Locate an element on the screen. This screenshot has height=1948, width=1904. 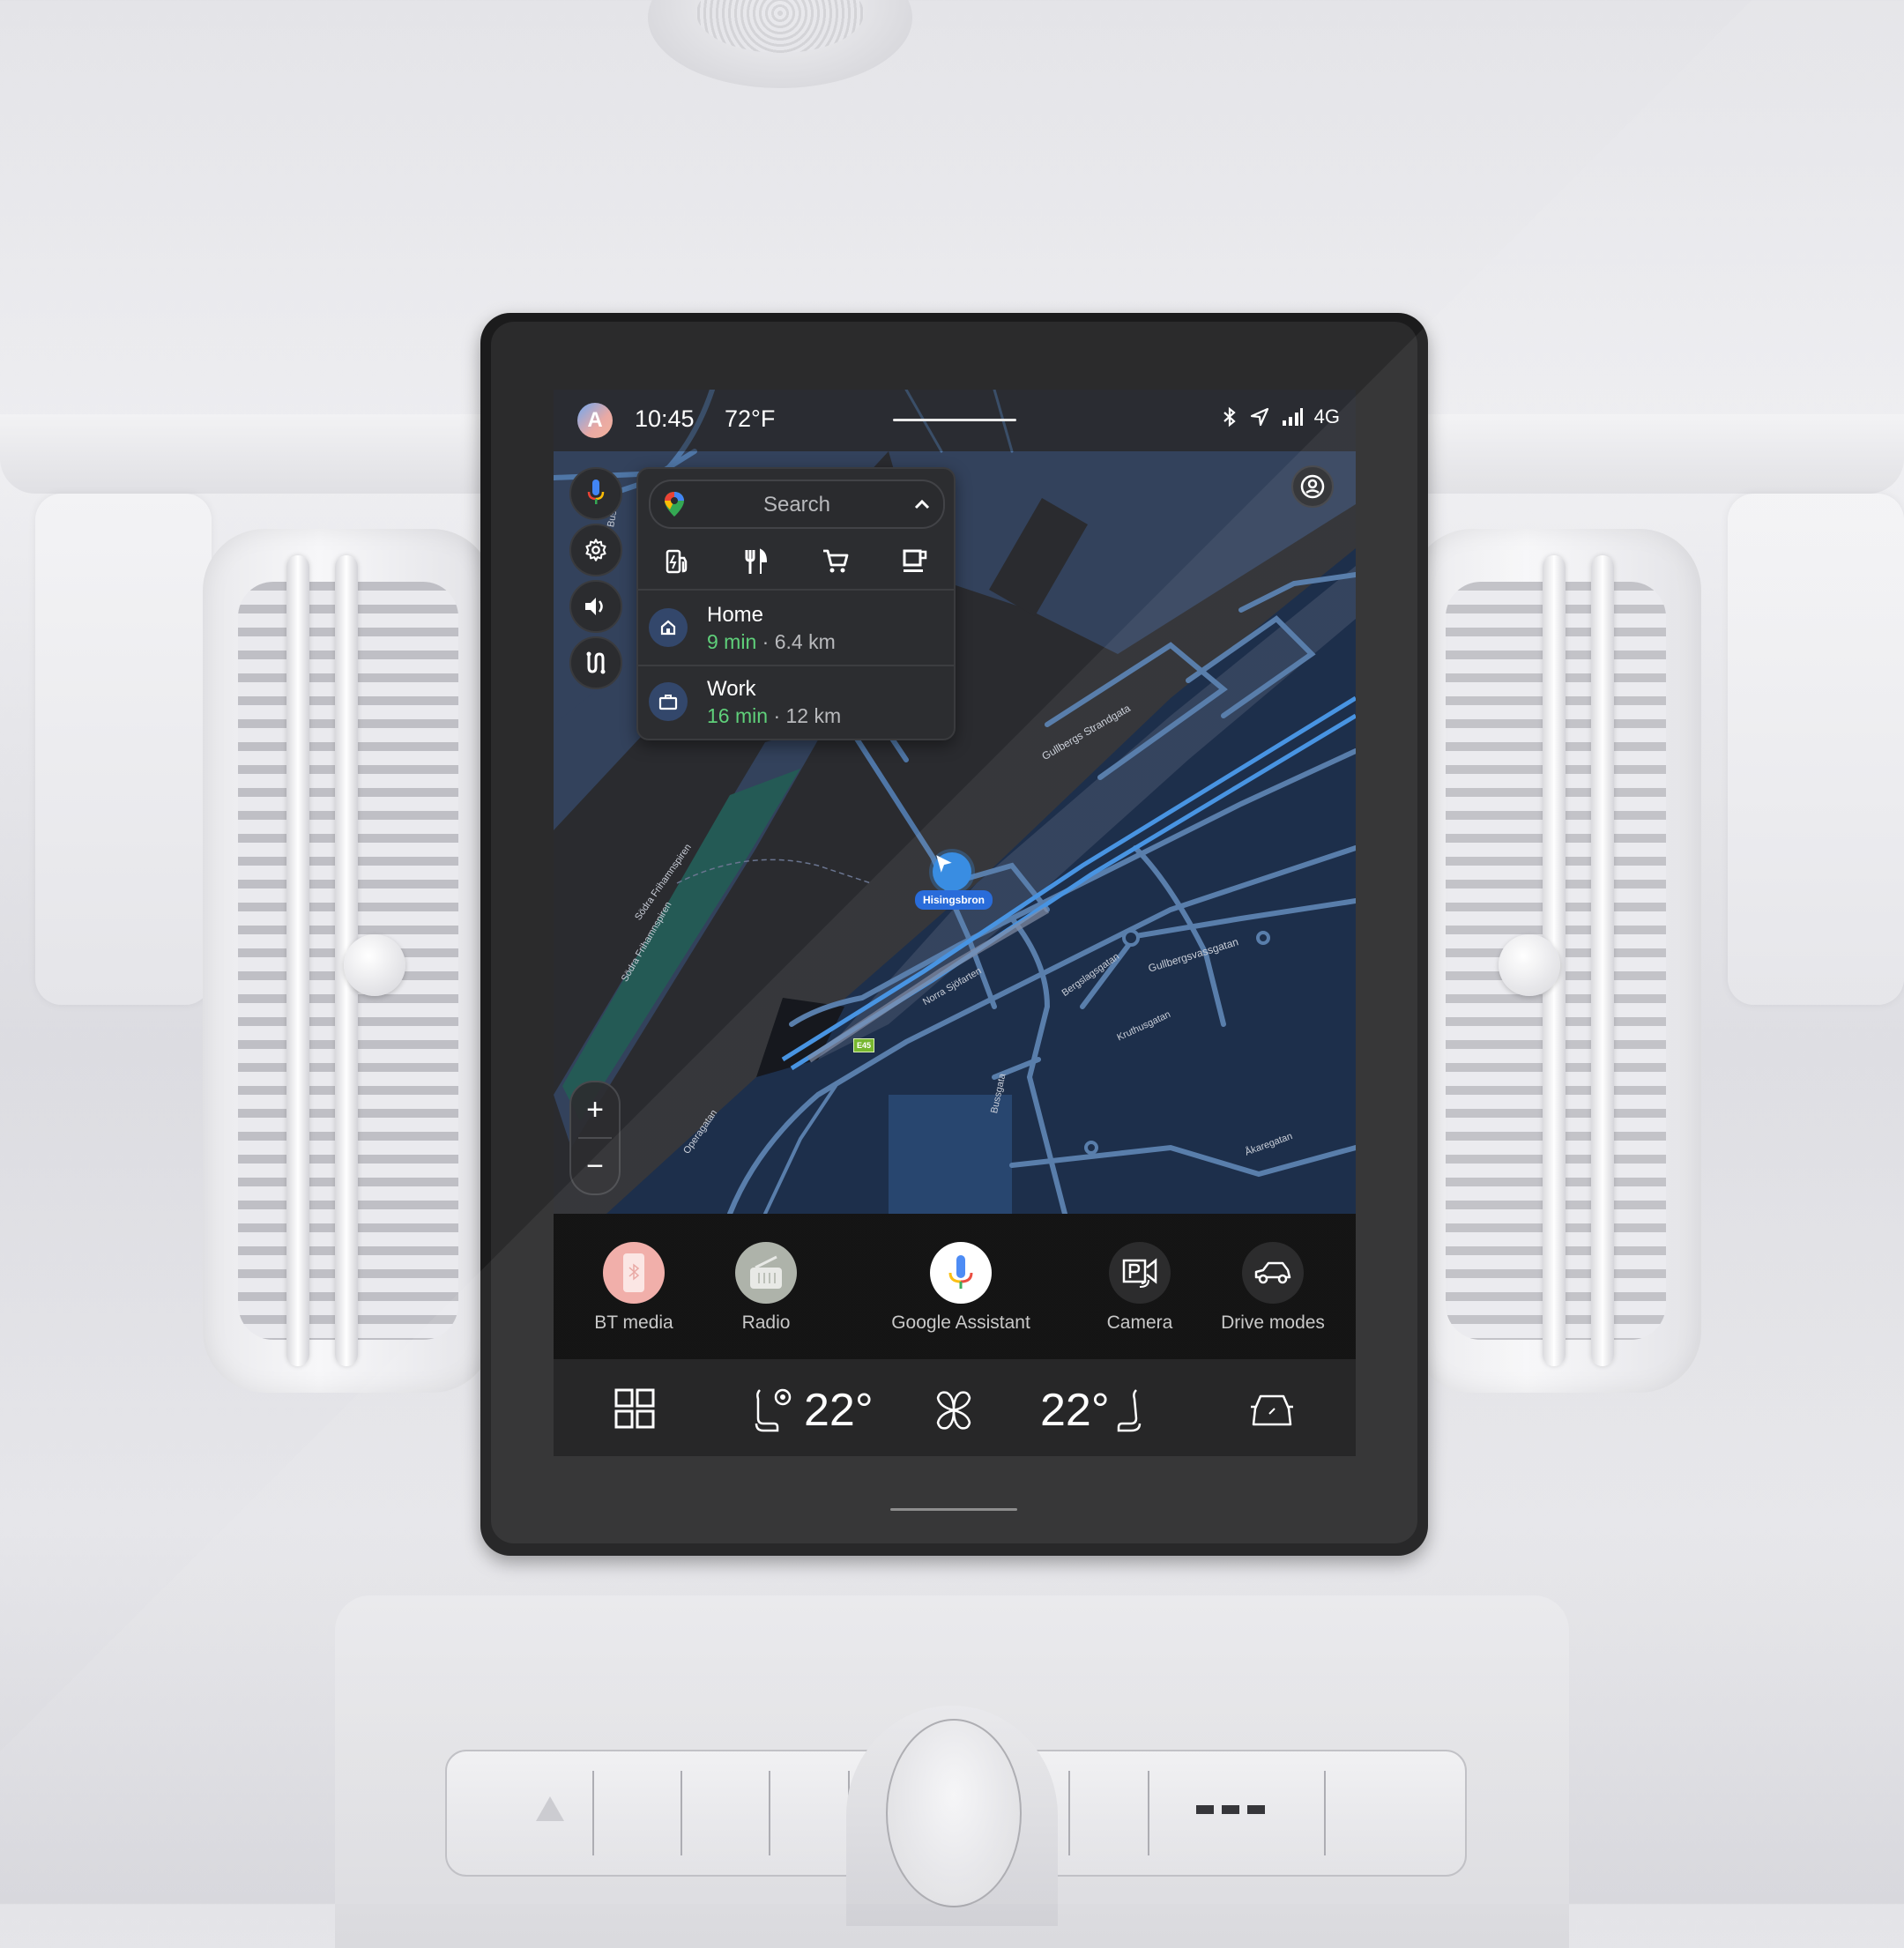
passenger-temperature: 22° is located at coordinates (1075, 1410).